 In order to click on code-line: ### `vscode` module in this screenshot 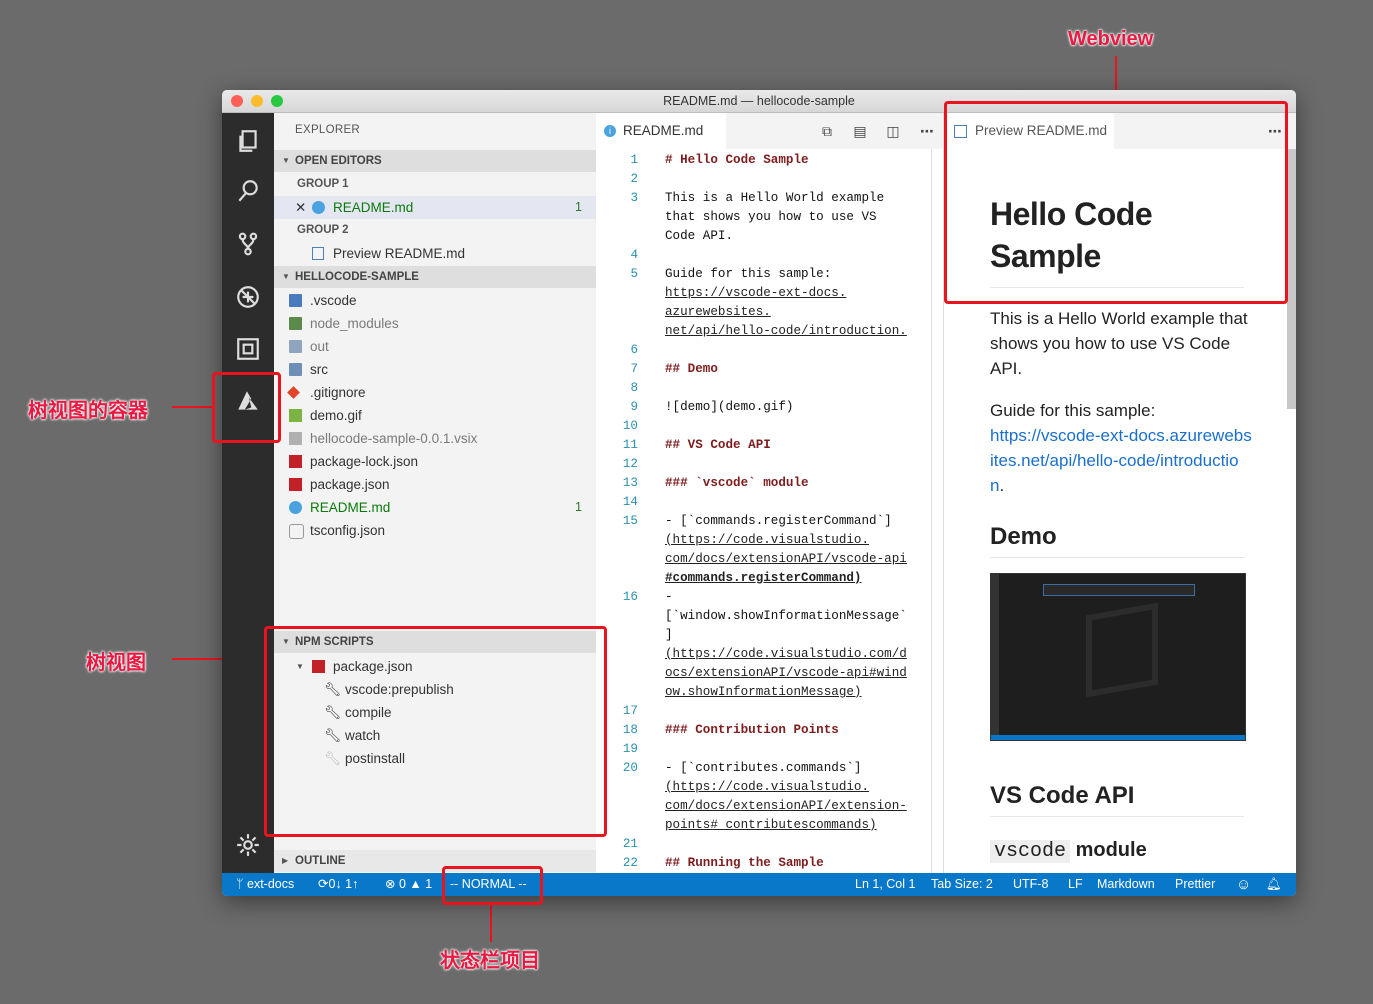, I will do `click(737, 483)`.